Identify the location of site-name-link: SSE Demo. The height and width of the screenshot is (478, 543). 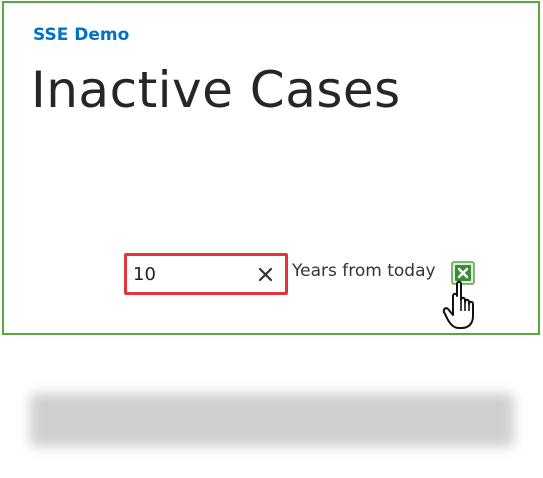
(81, 35).